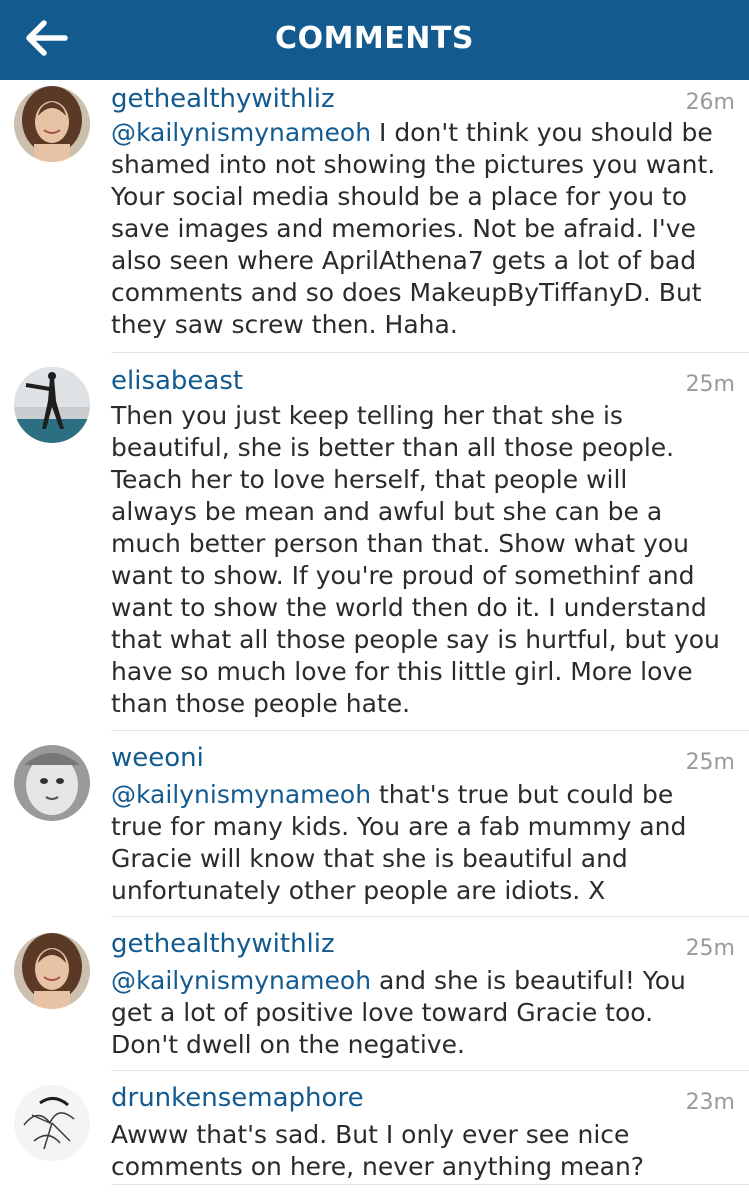 Image resolution: width=749 pixels, height=1194 pixels. Describe the element at coordinates (710, 1102) in the screenshot. I see `comment-timestamp: 23m` at that location.